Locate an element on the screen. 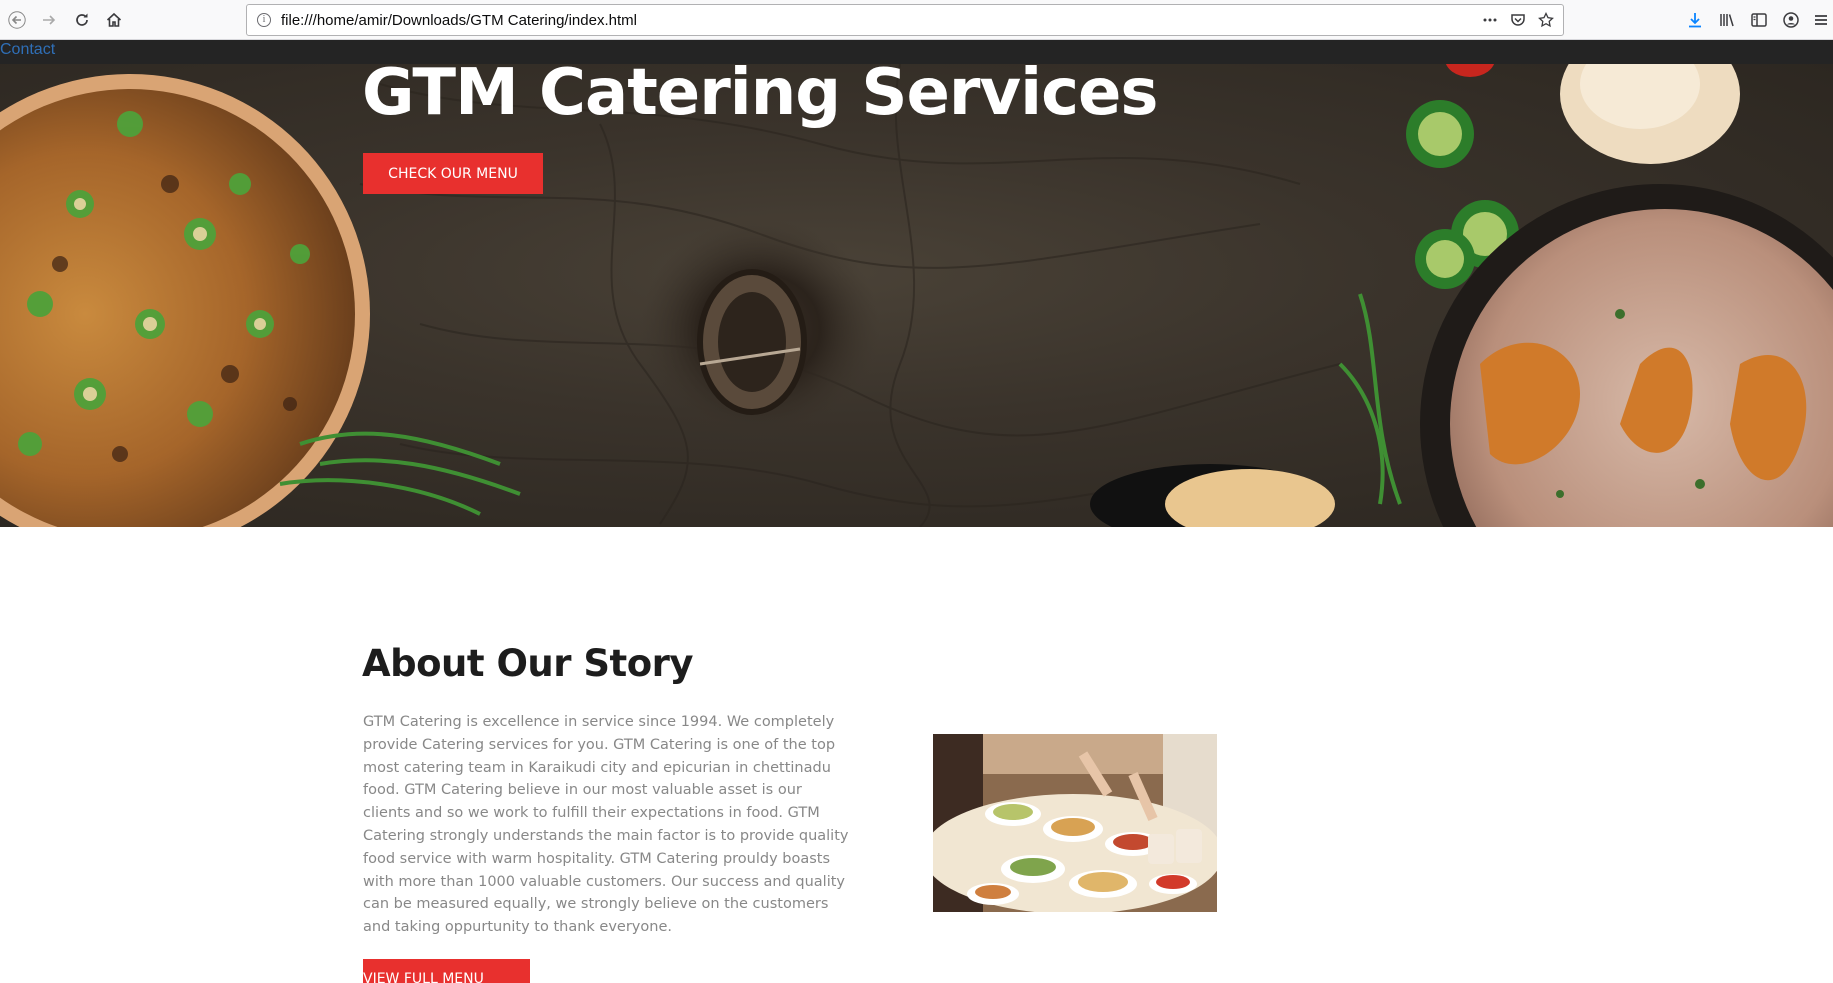  forward-icon is located at coordinates (49, 20).